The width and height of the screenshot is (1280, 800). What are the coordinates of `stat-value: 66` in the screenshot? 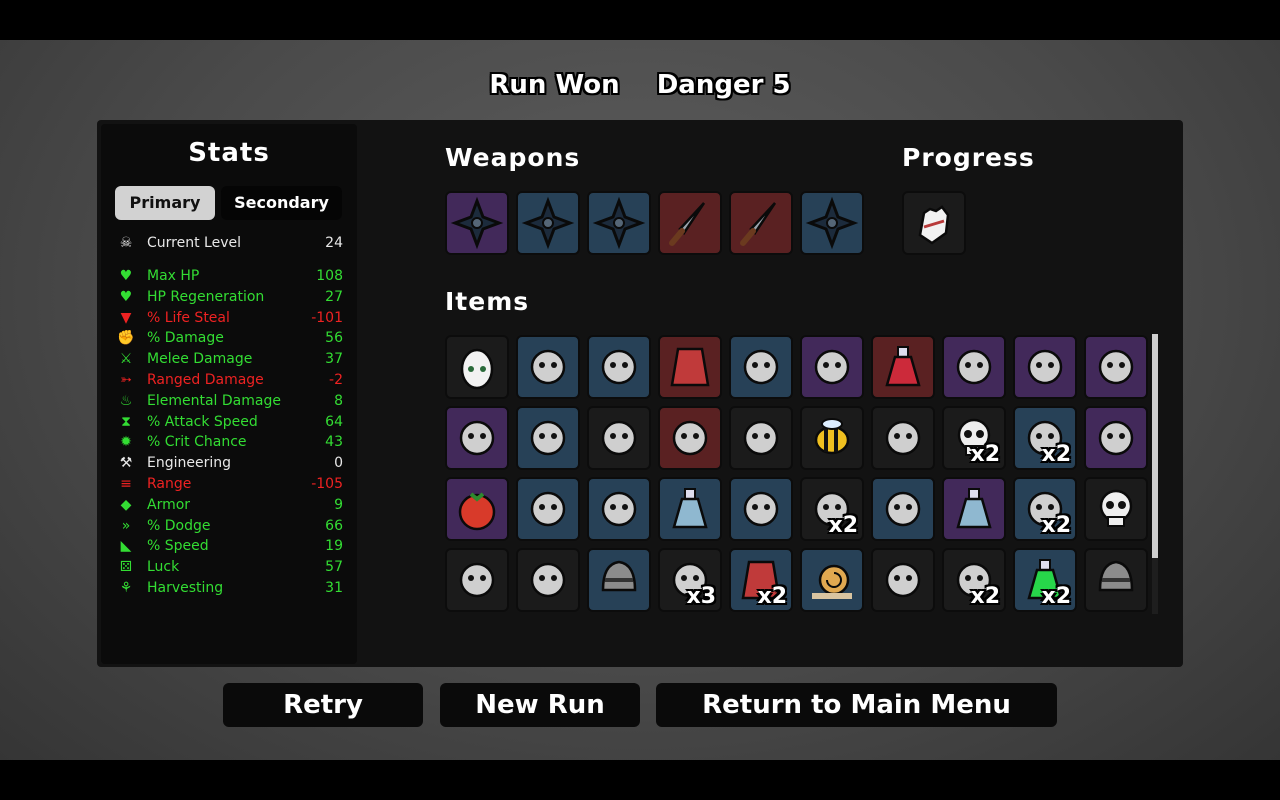 It's located at (334, 525).